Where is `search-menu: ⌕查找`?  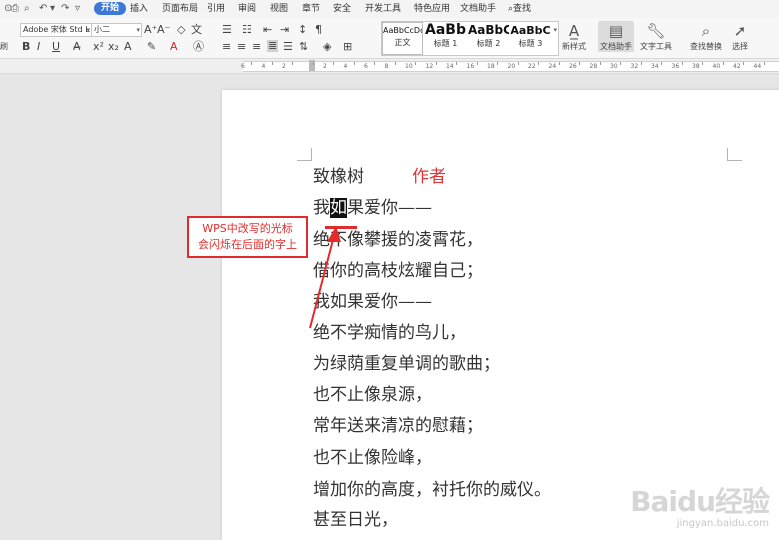
search-menu: ⌕查找 is located at coordinates (519, 9).